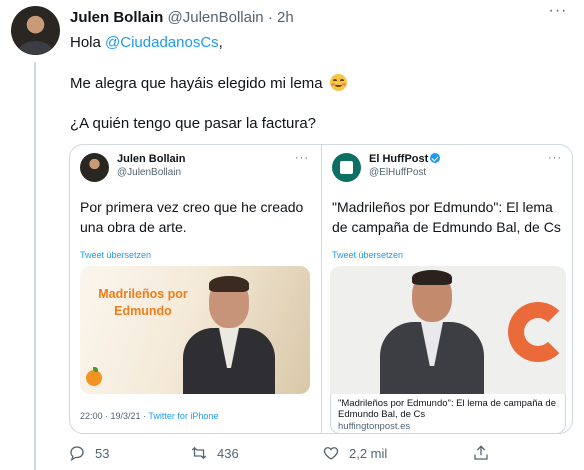 The width and height of the screenshot is (584, 470). I want to click on author-name: Julen Bollain, so click(116, 17).